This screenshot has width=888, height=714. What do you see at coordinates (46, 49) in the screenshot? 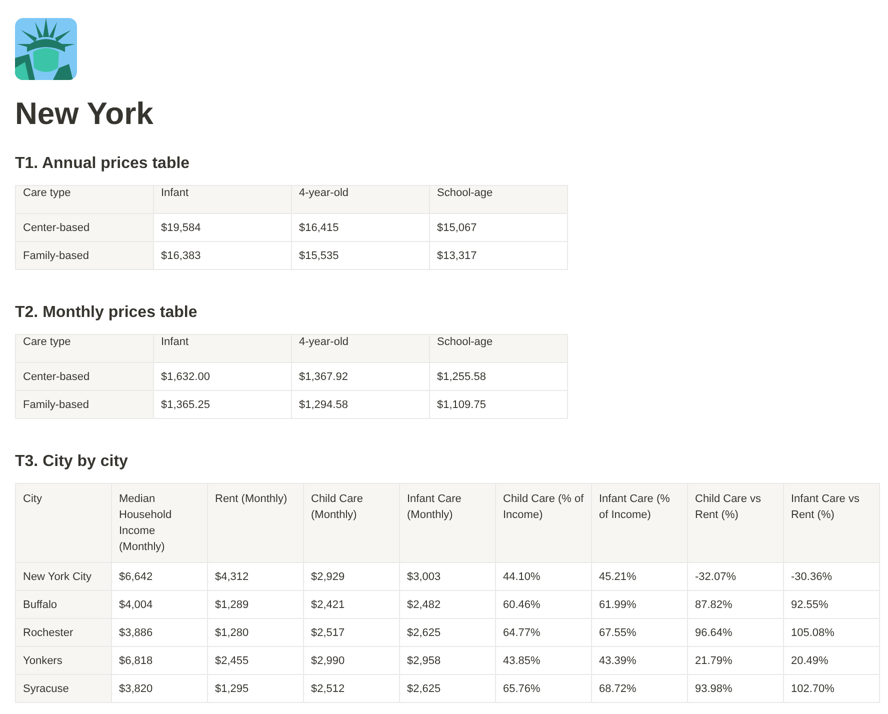
I see `statue-head-icon` at bounding box center [46, 49].